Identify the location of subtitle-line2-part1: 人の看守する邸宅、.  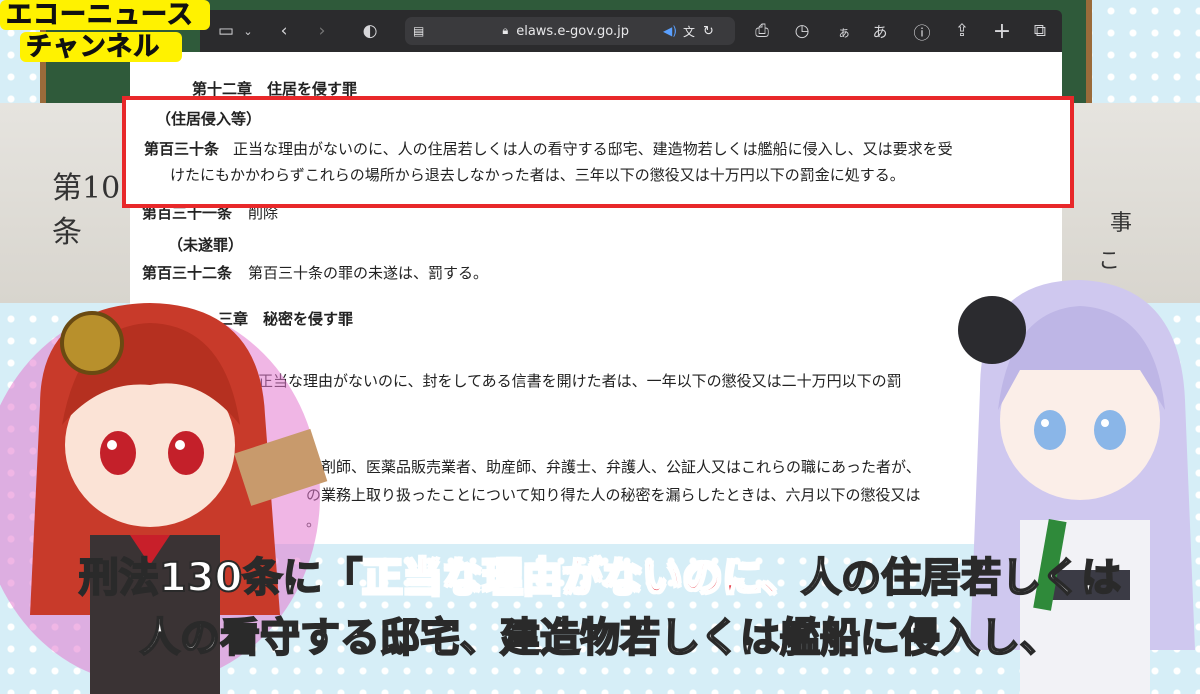
(320, 638).